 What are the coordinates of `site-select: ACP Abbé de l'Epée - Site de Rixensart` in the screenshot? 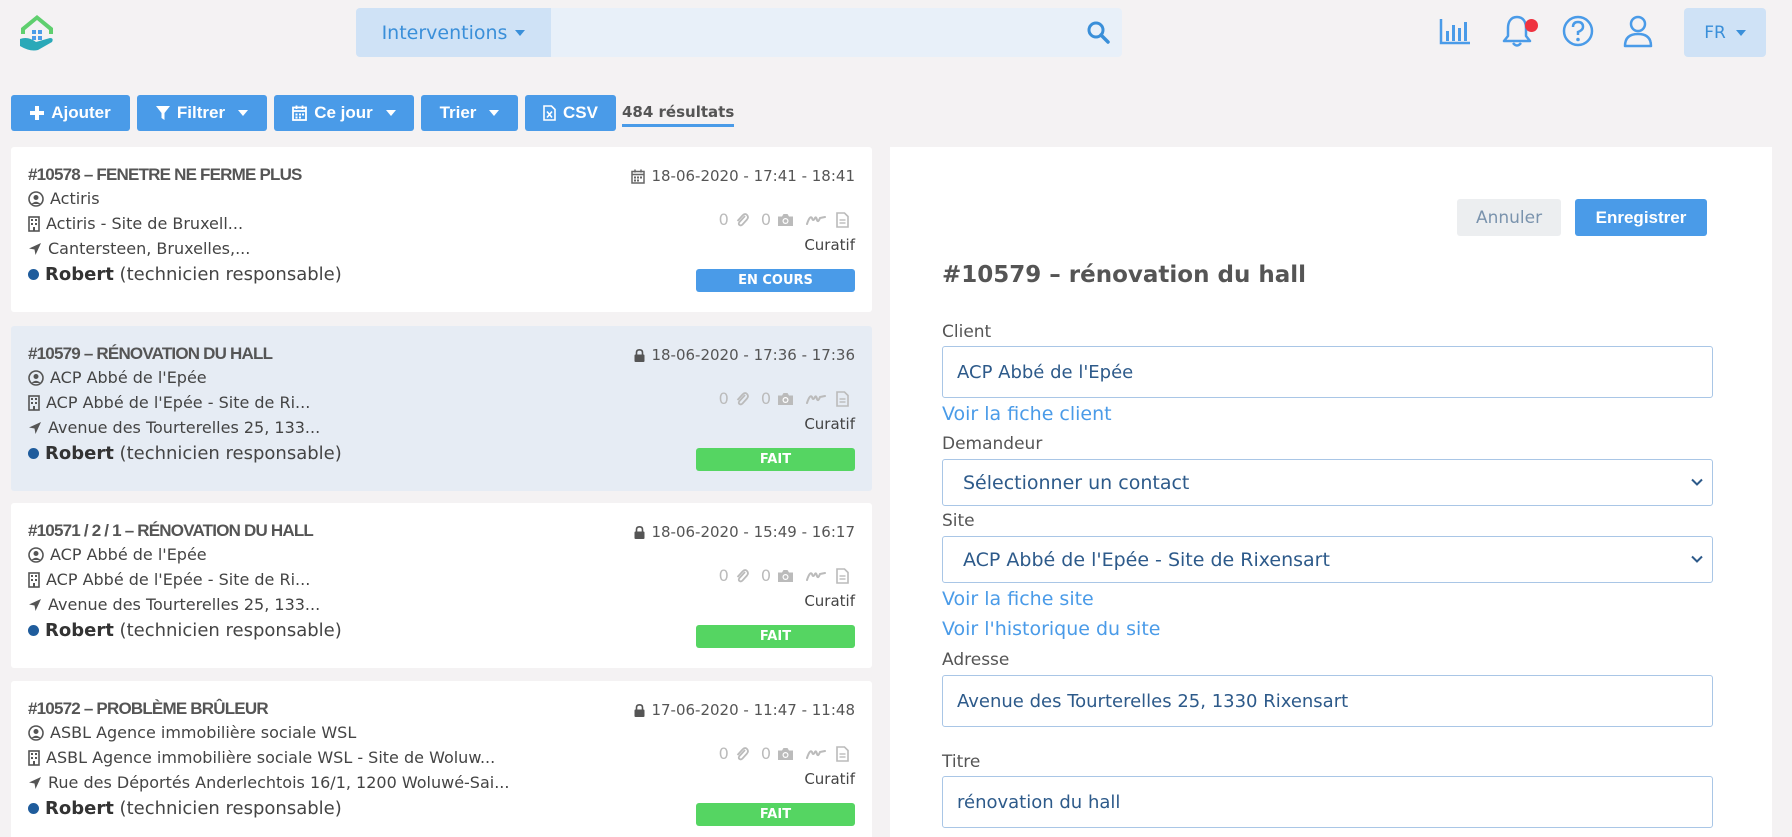 It's located at (1327, 559).